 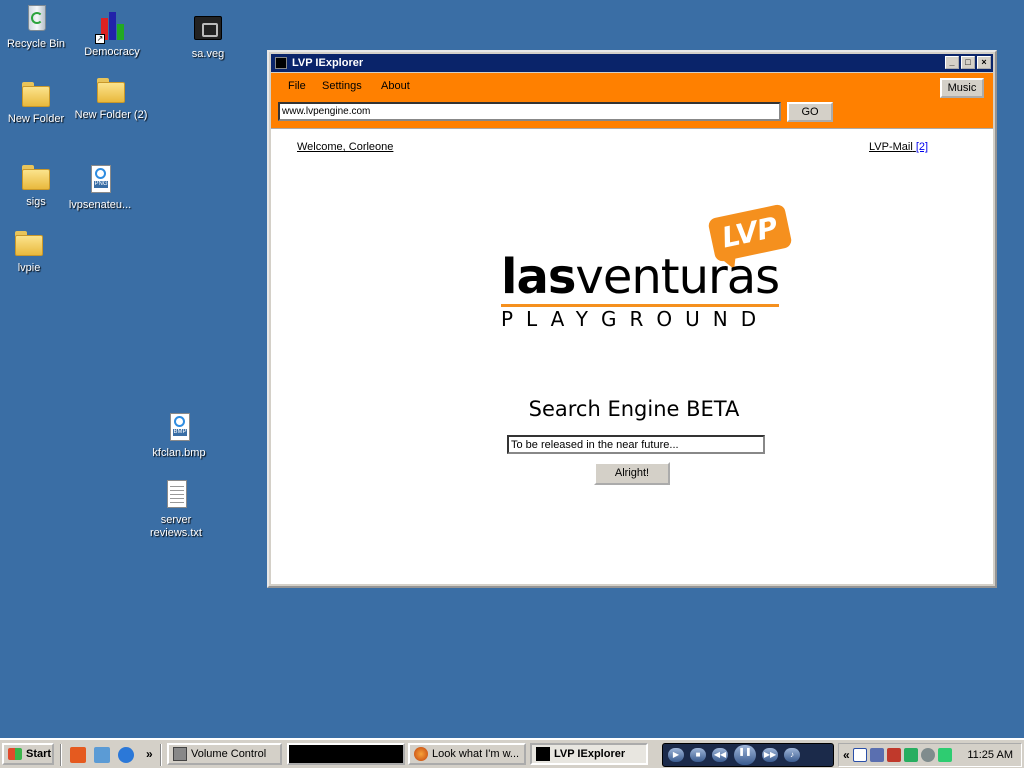 What do you see at coordinates (39, 754) in the screenshot?
I see `start-label: Start` at bounding box center [39, 754].